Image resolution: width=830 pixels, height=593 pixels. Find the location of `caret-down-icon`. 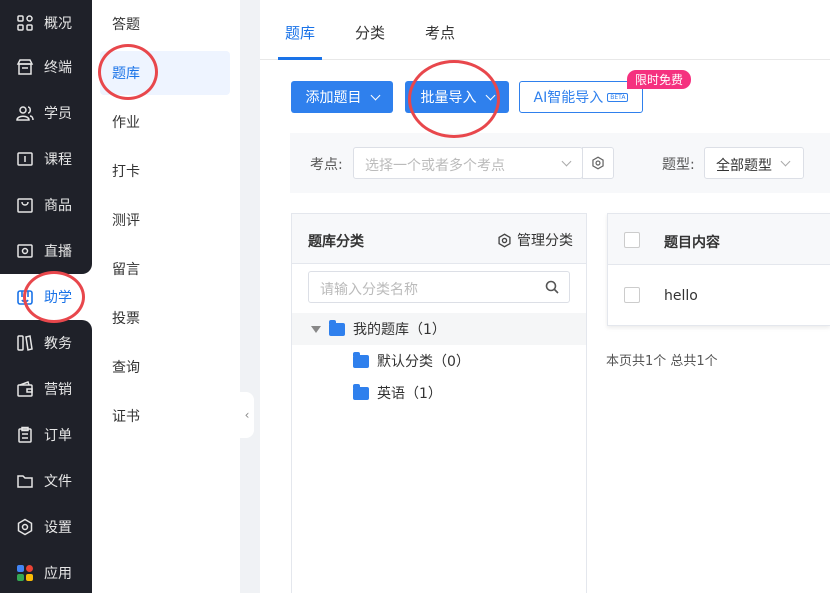

caret-down-icon is located at coordinates (316, 329).